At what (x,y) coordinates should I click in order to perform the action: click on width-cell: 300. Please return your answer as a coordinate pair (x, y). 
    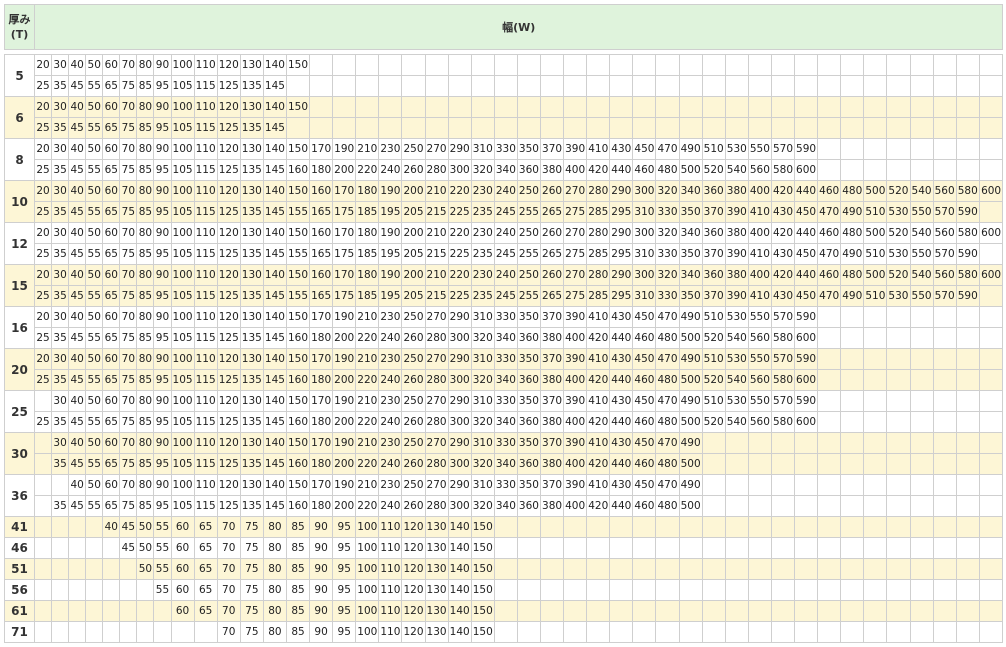
    Looking at the image, I should click on (644, 233).